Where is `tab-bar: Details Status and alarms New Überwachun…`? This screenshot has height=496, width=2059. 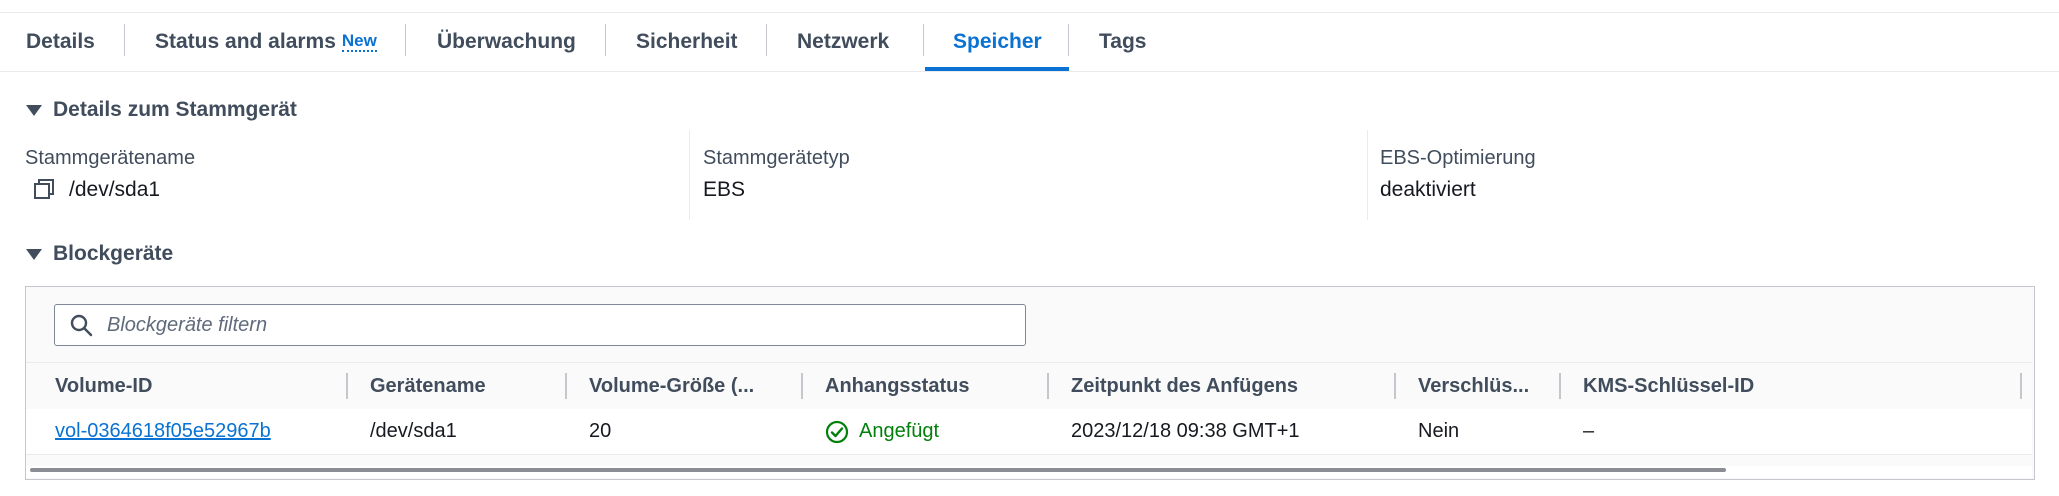 tab-bar: Details Status and alarms New Überwachun… is located at coordinates (1029, 42).